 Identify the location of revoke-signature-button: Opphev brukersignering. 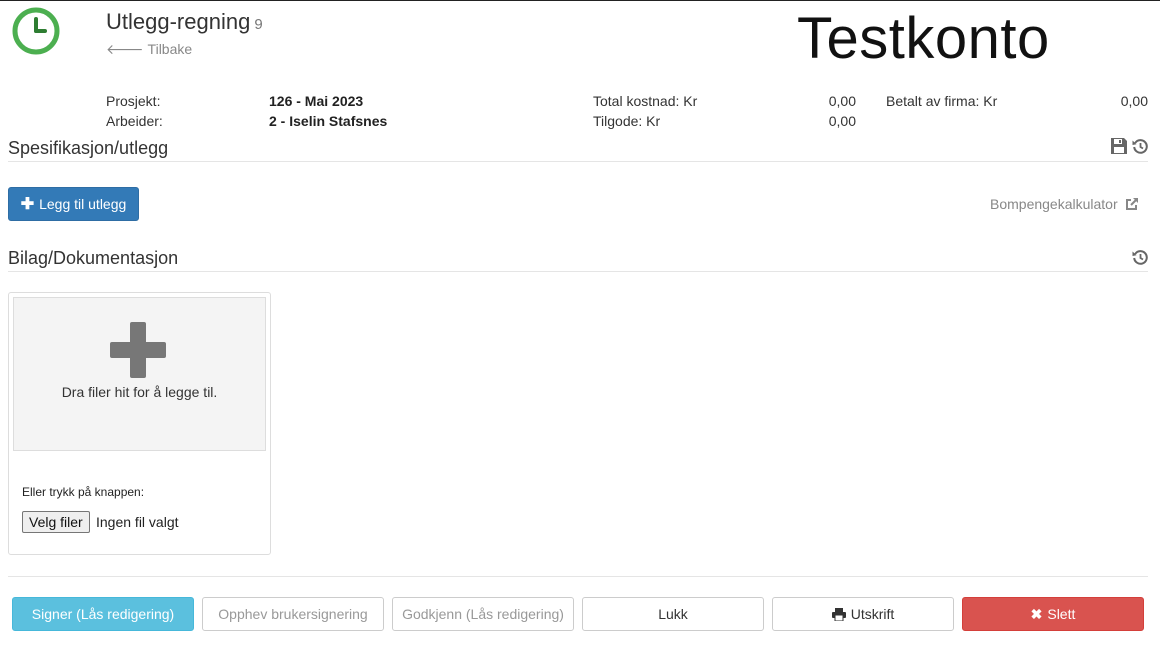
(293, 614).